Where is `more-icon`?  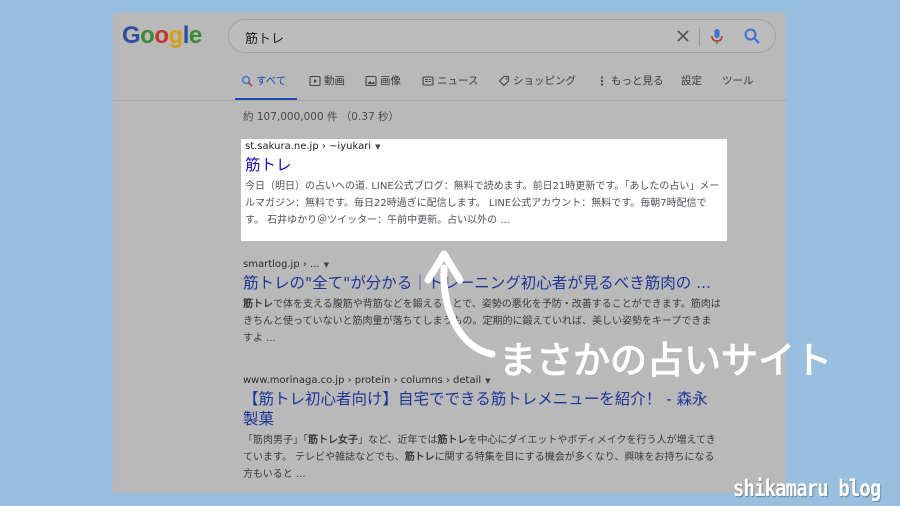
more-icon is located at coordinates (602, 80).